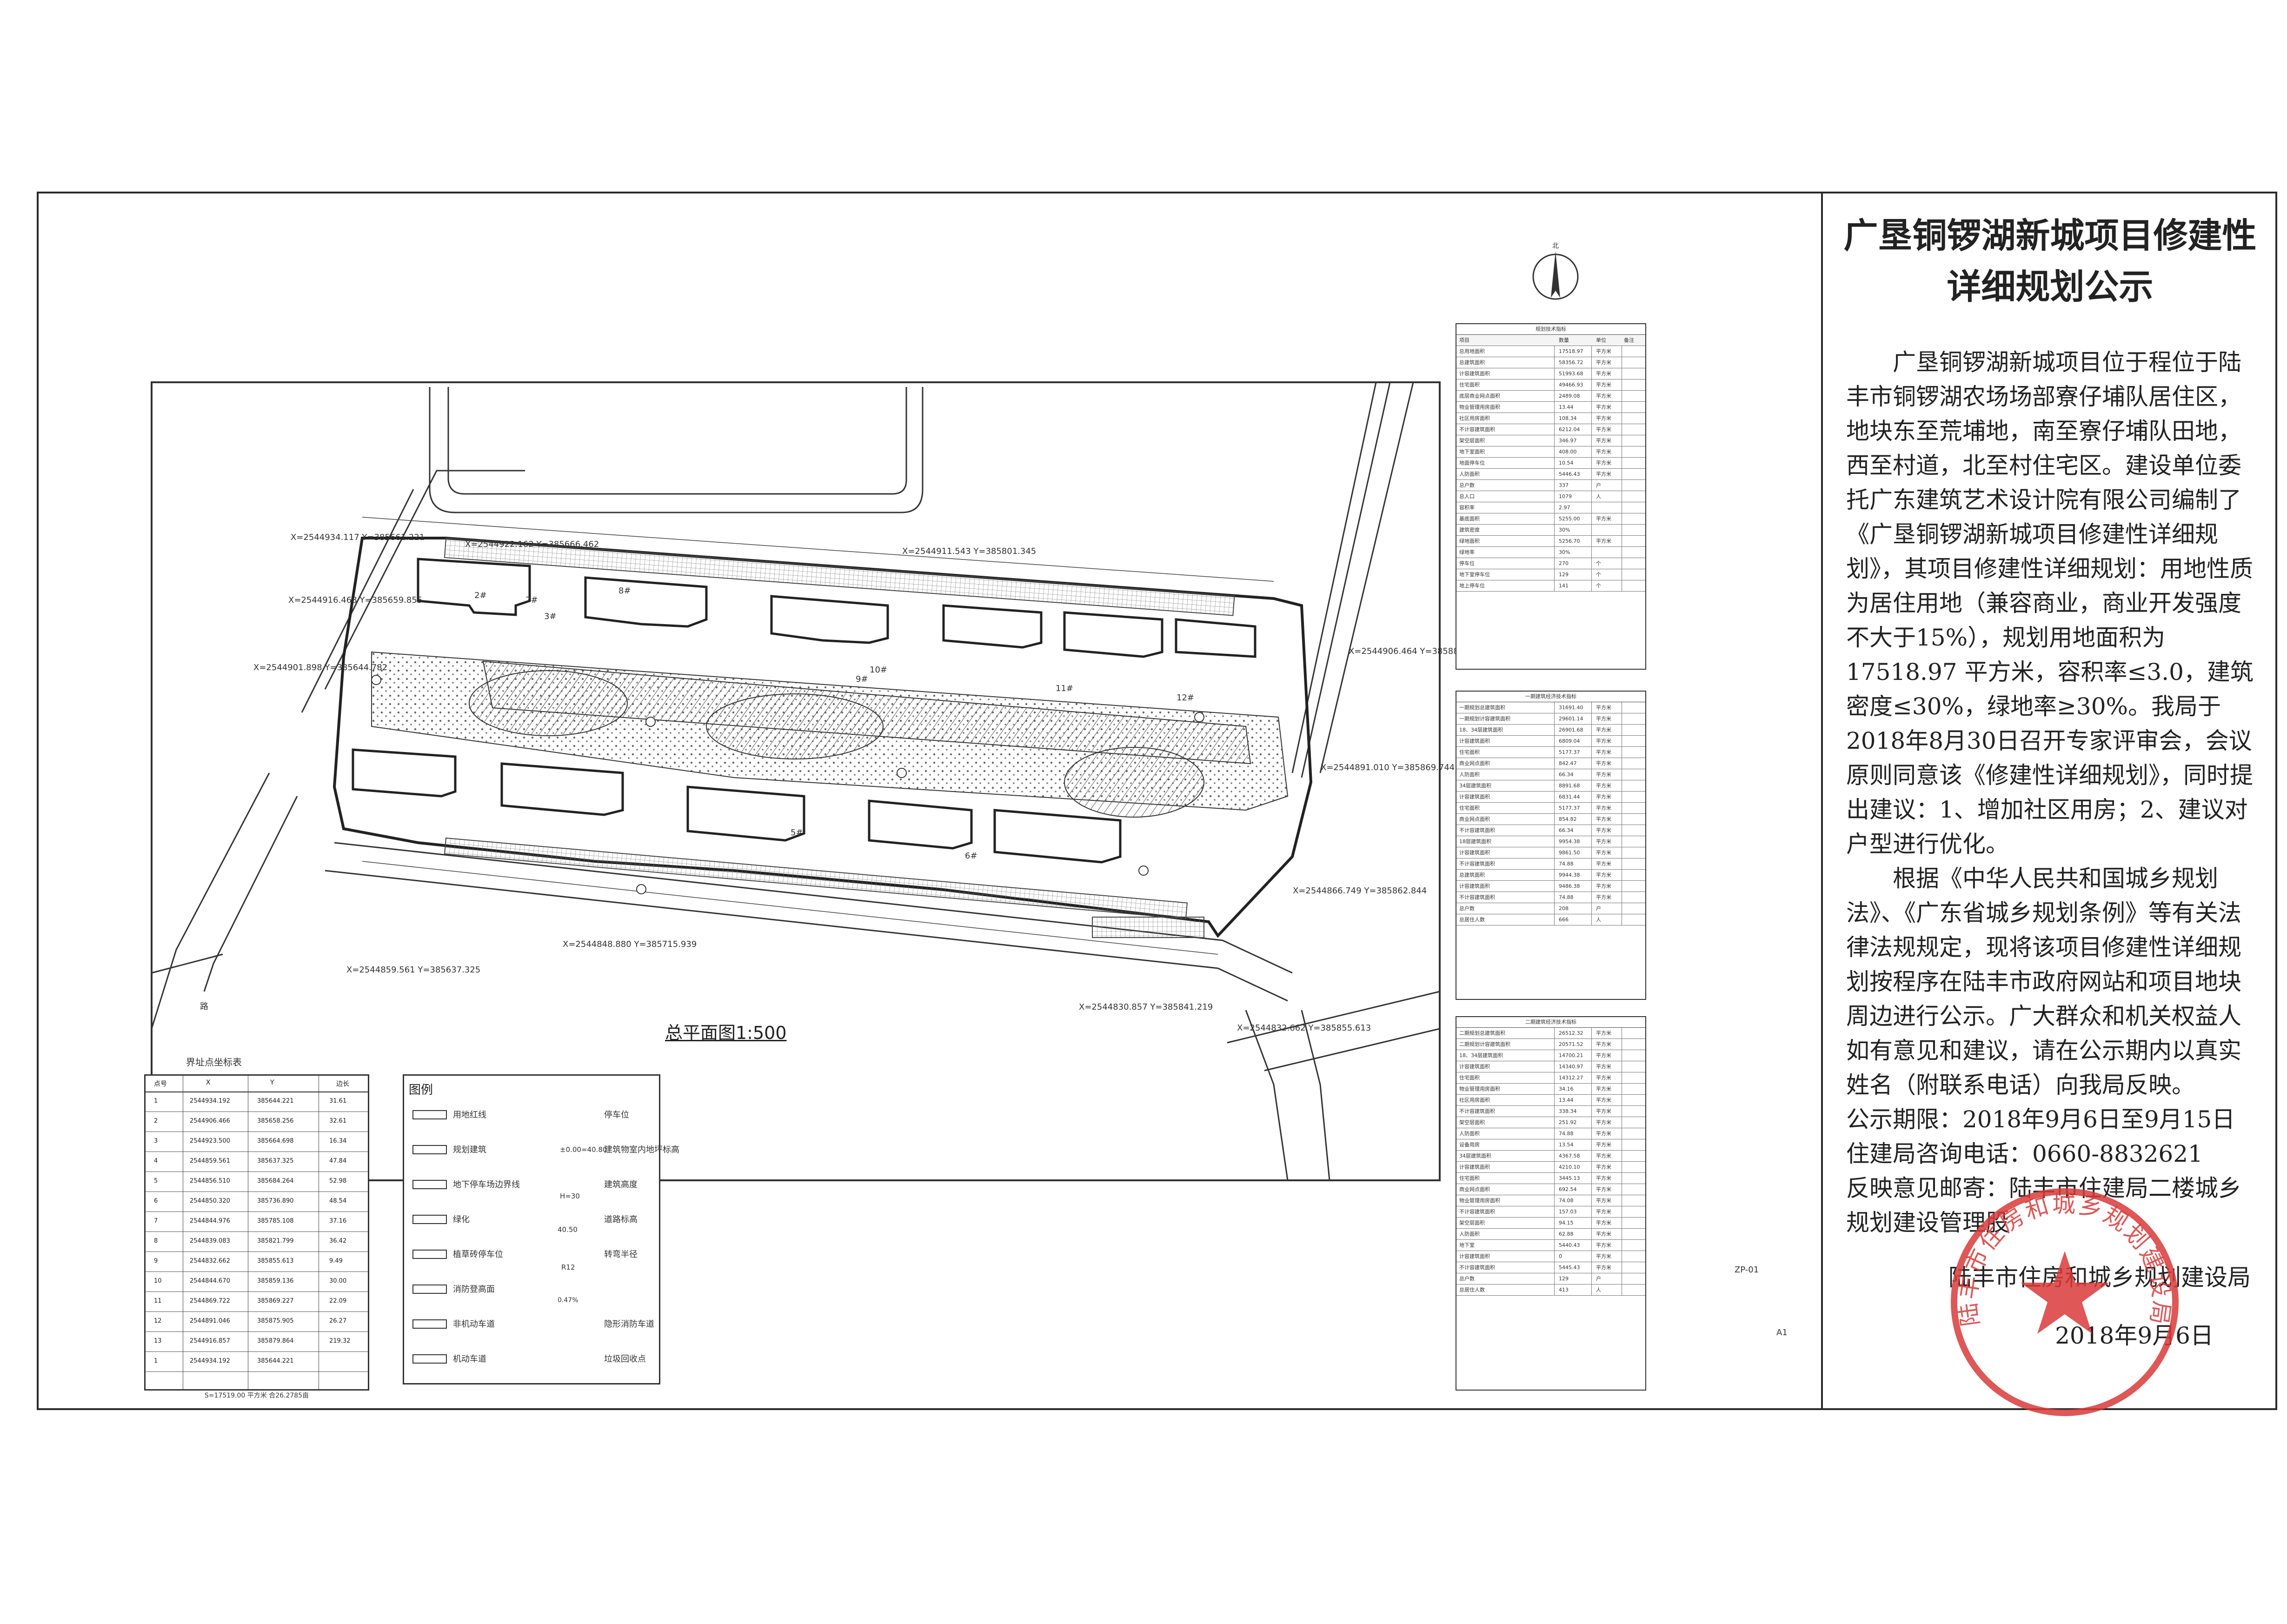 The image size is (2287, 1624). Describe the element at coordinates (1550, 1212) in the screenshot. I see `table-row: 不计容建筑面积 157.03 平方米` at that location.